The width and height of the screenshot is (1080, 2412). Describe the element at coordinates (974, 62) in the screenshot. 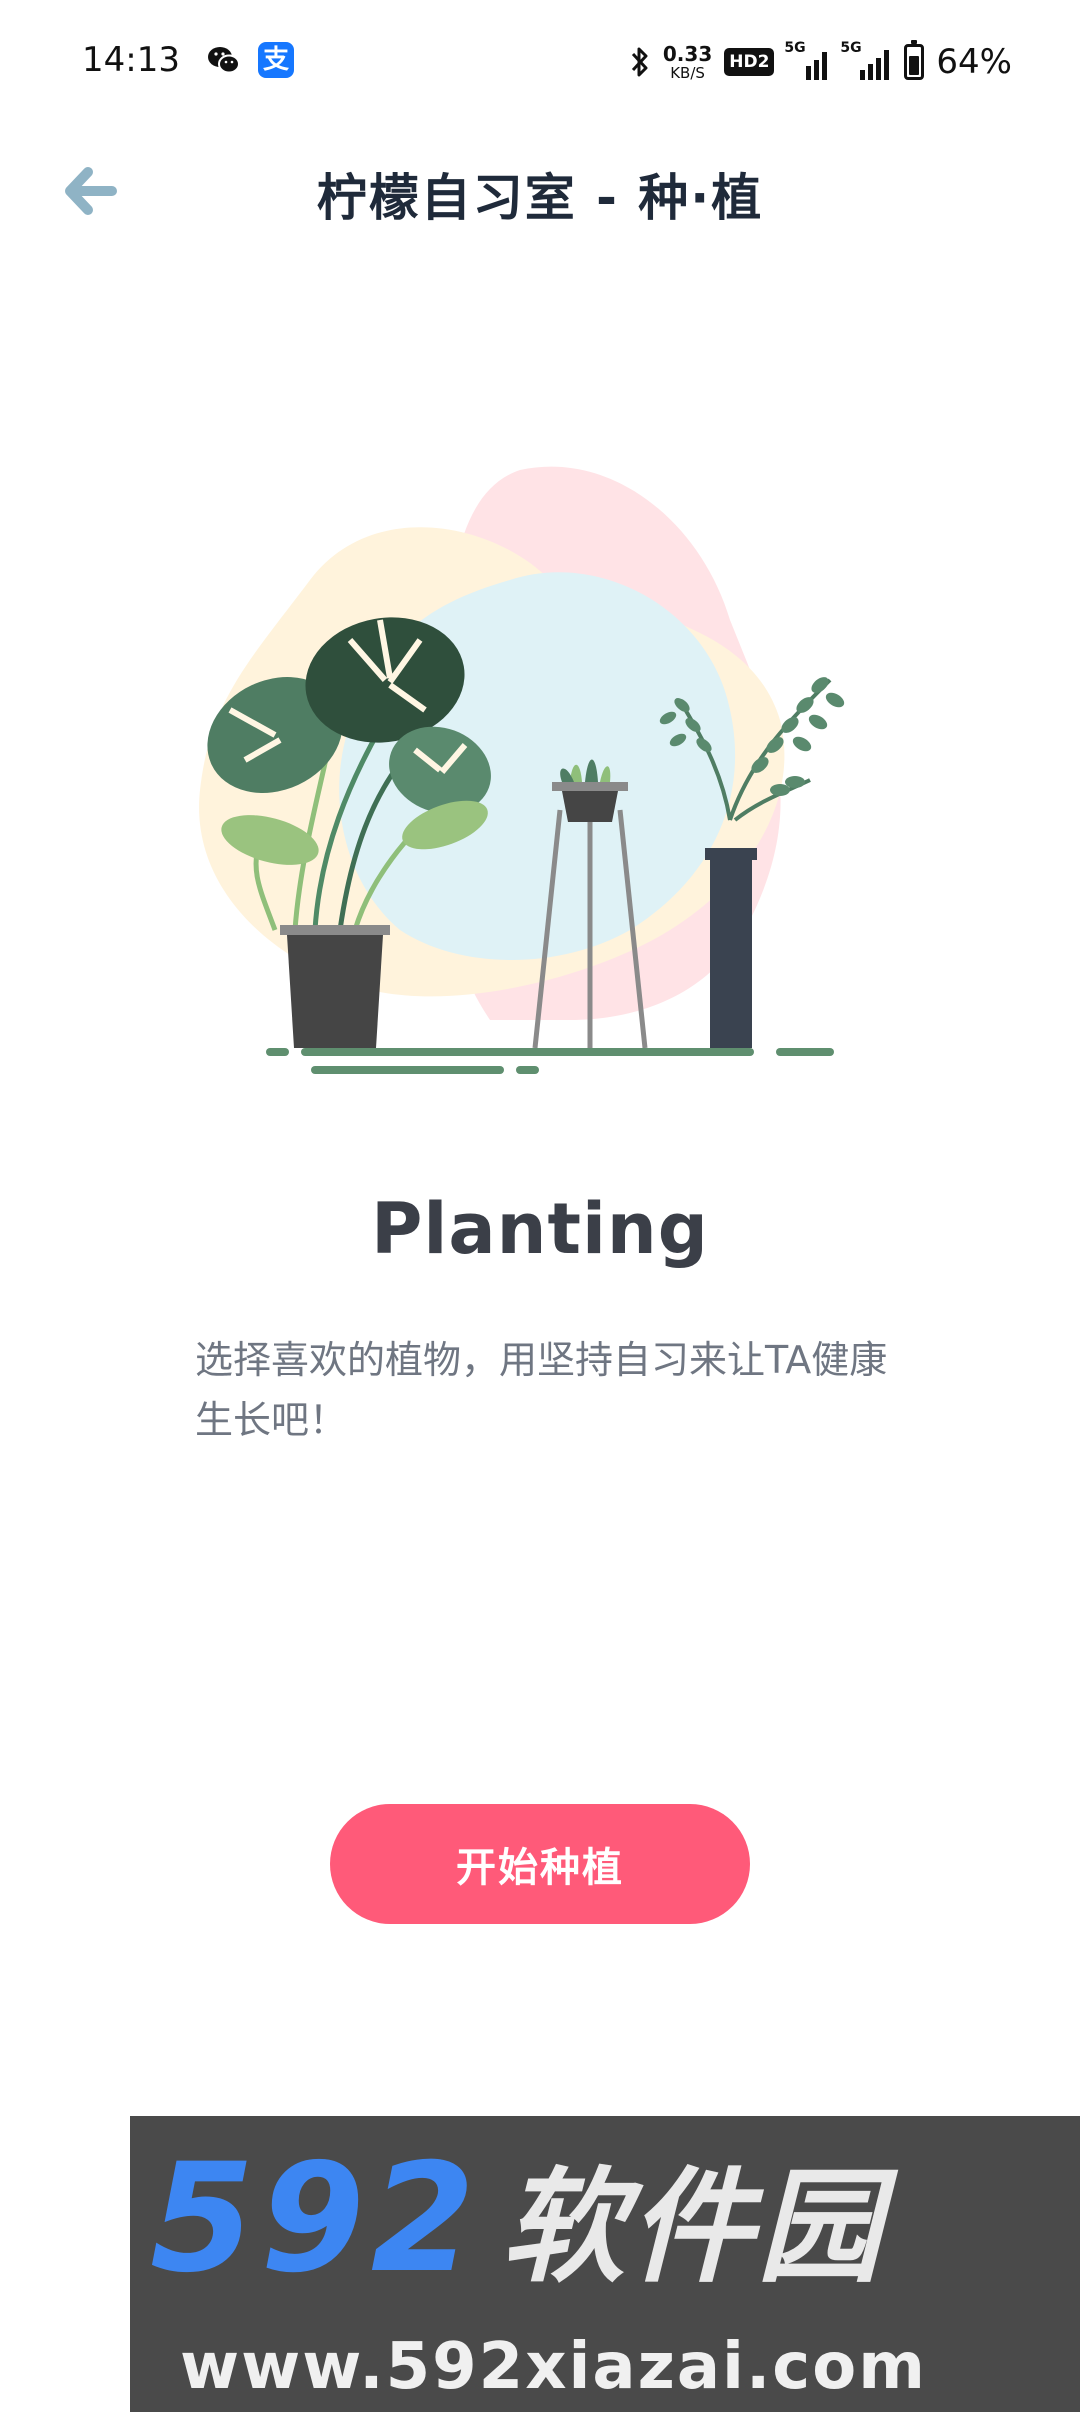

I see `battery-percent: 64%` at that location.